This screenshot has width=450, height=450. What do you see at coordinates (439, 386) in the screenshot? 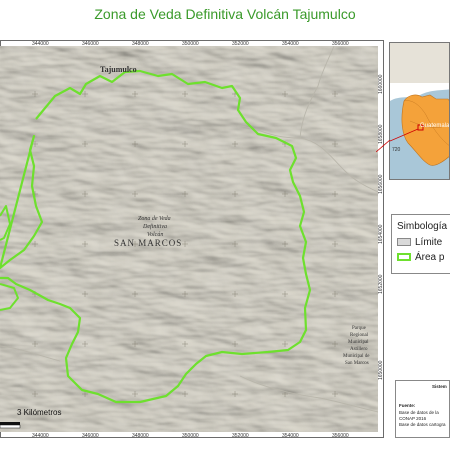
I see `info-header: Sistem` at bounding box center [439, 386].